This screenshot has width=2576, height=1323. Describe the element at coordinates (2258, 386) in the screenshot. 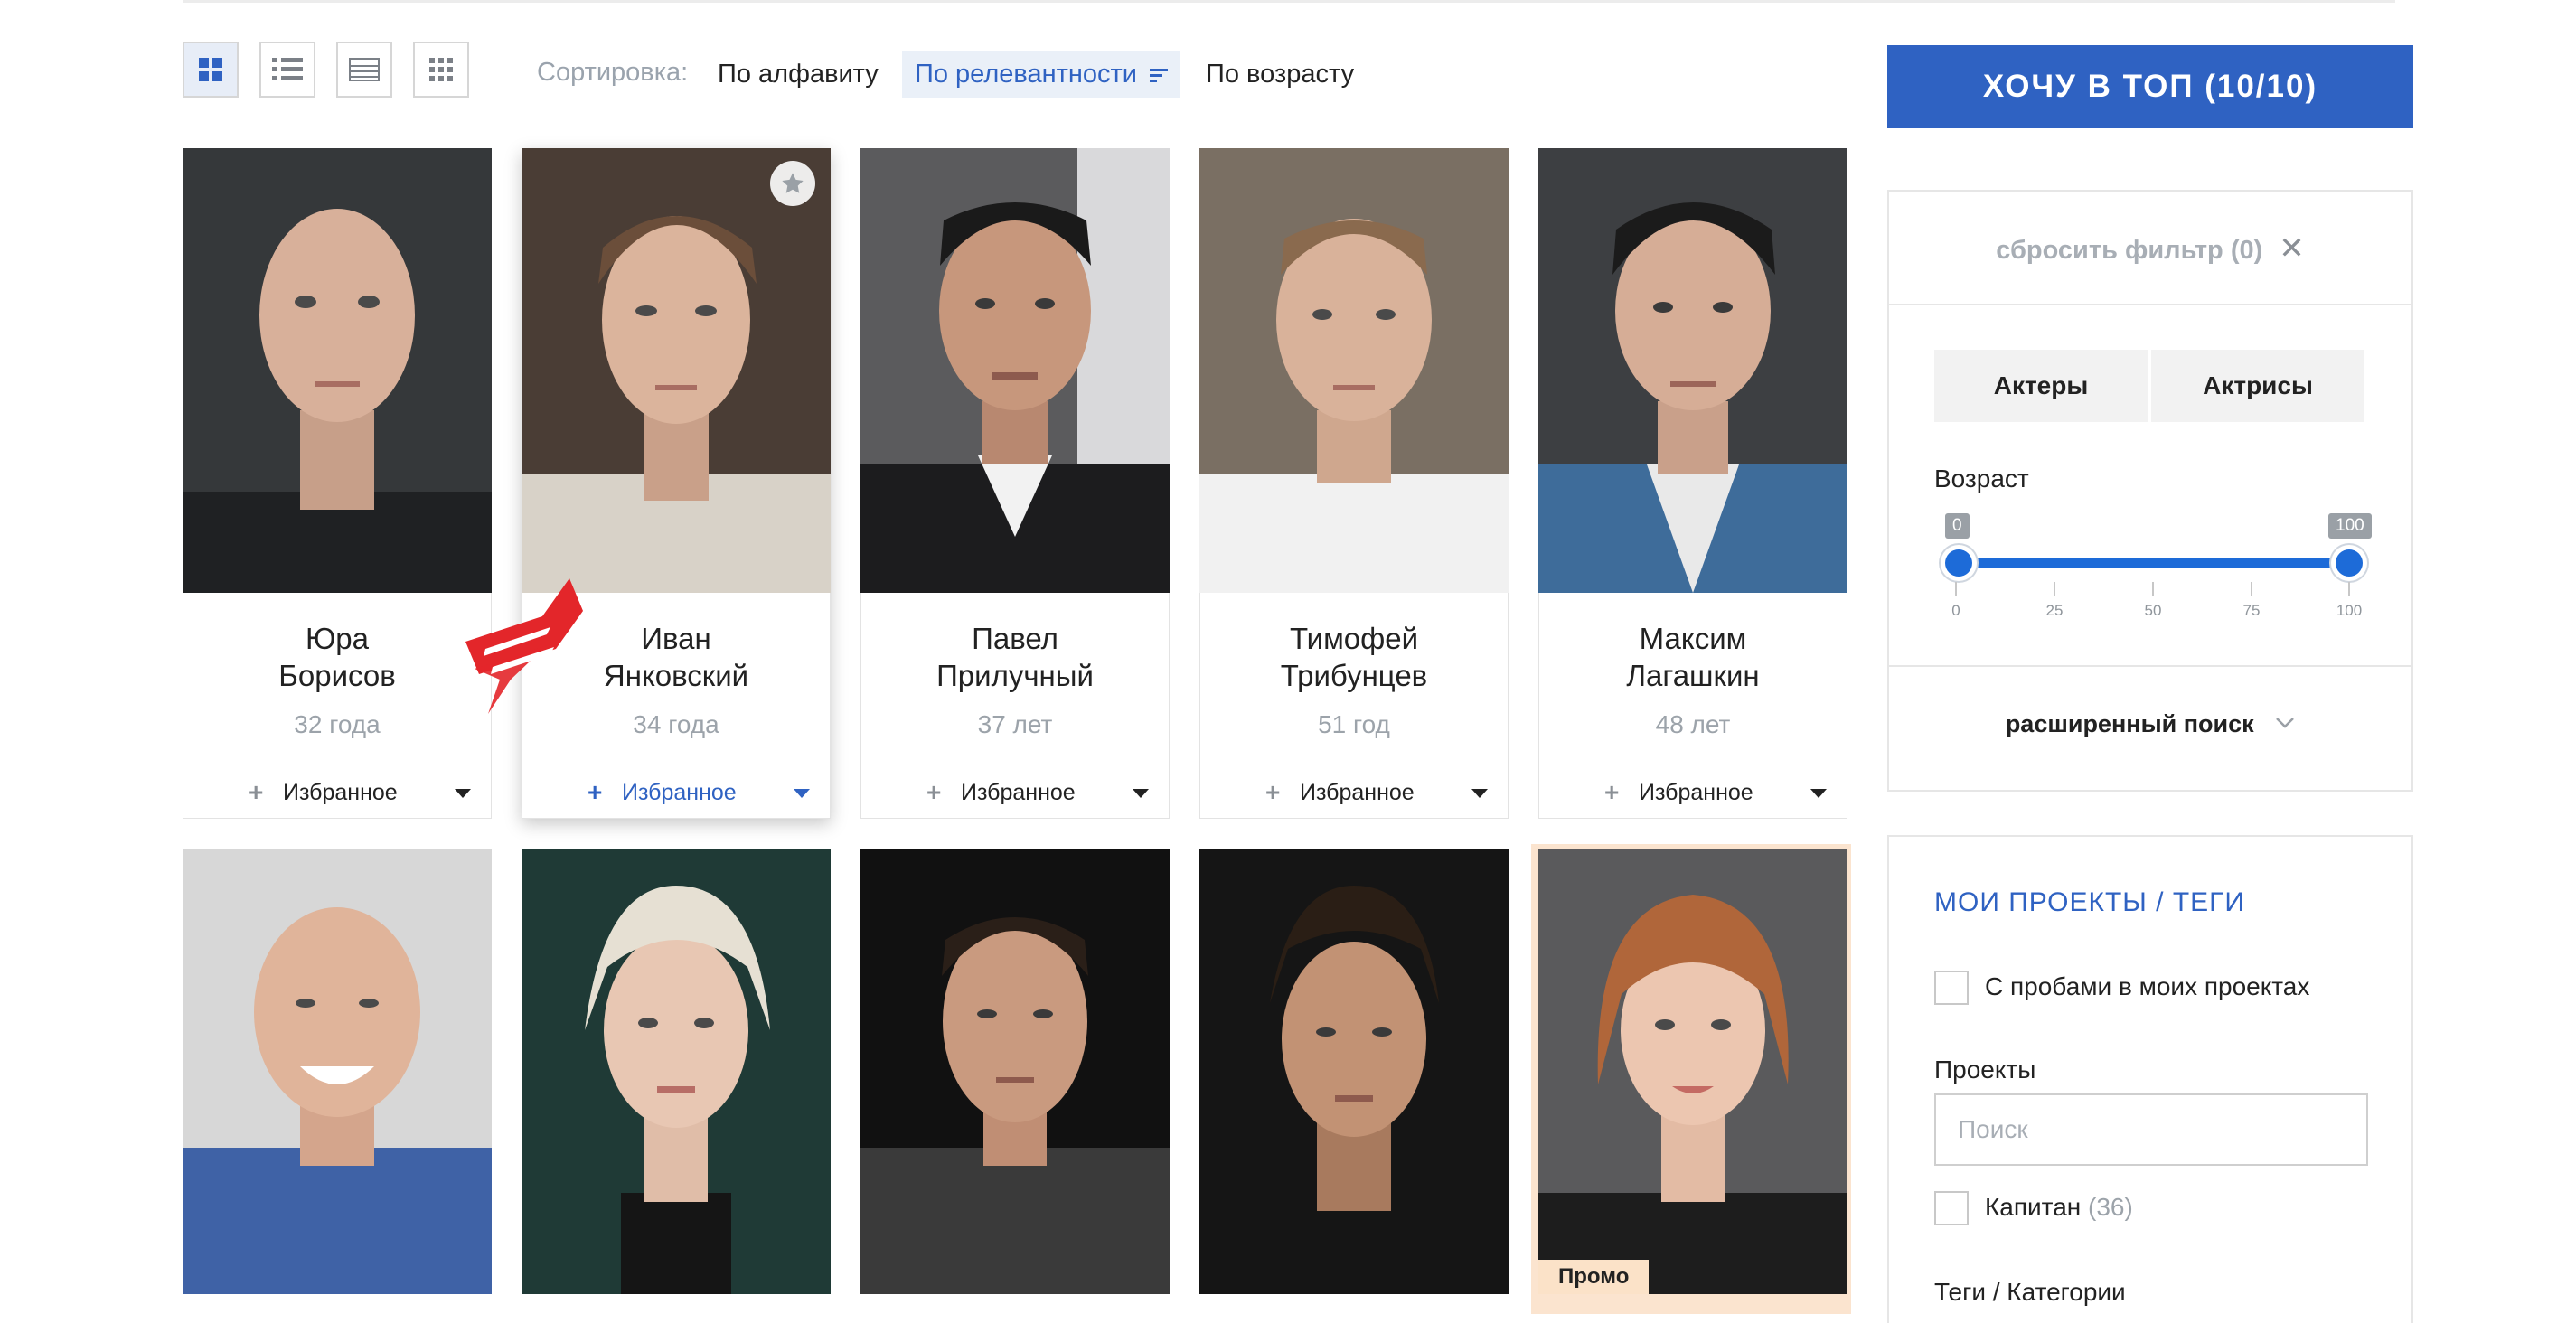

I see `tab-actresses: Актрисы` at that location.